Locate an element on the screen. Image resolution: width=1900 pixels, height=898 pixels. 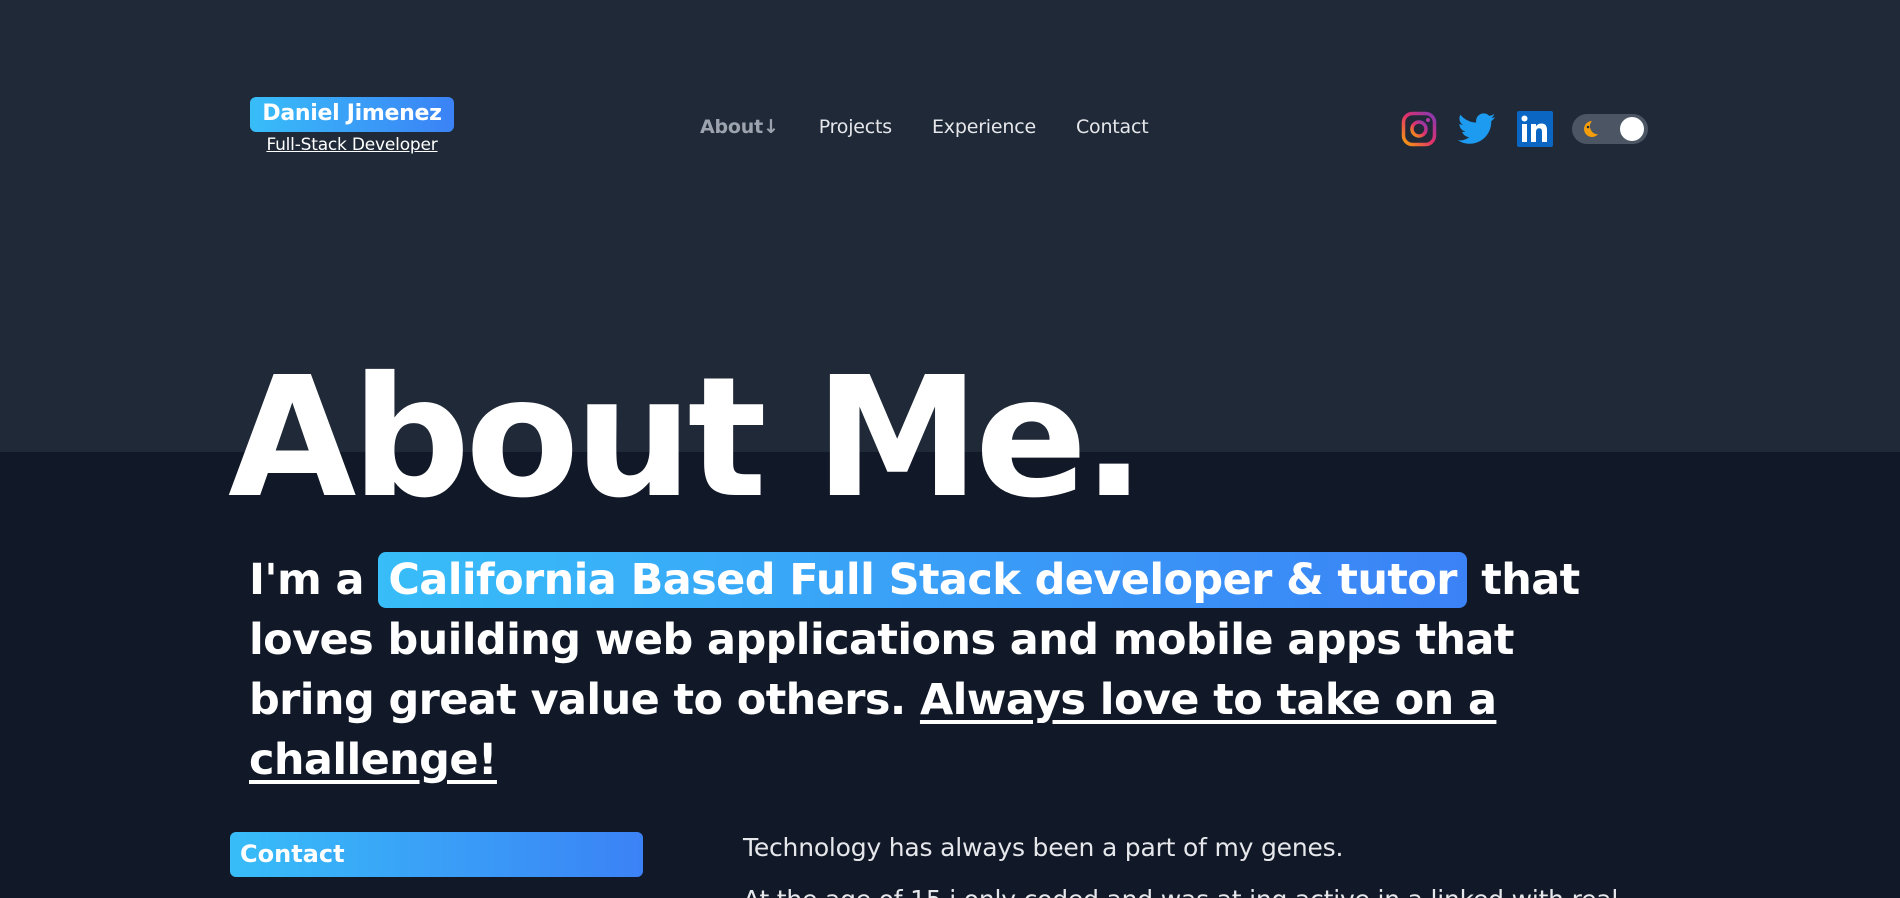
nav-item-contact: Contact is located at coordinates (1112, 127).